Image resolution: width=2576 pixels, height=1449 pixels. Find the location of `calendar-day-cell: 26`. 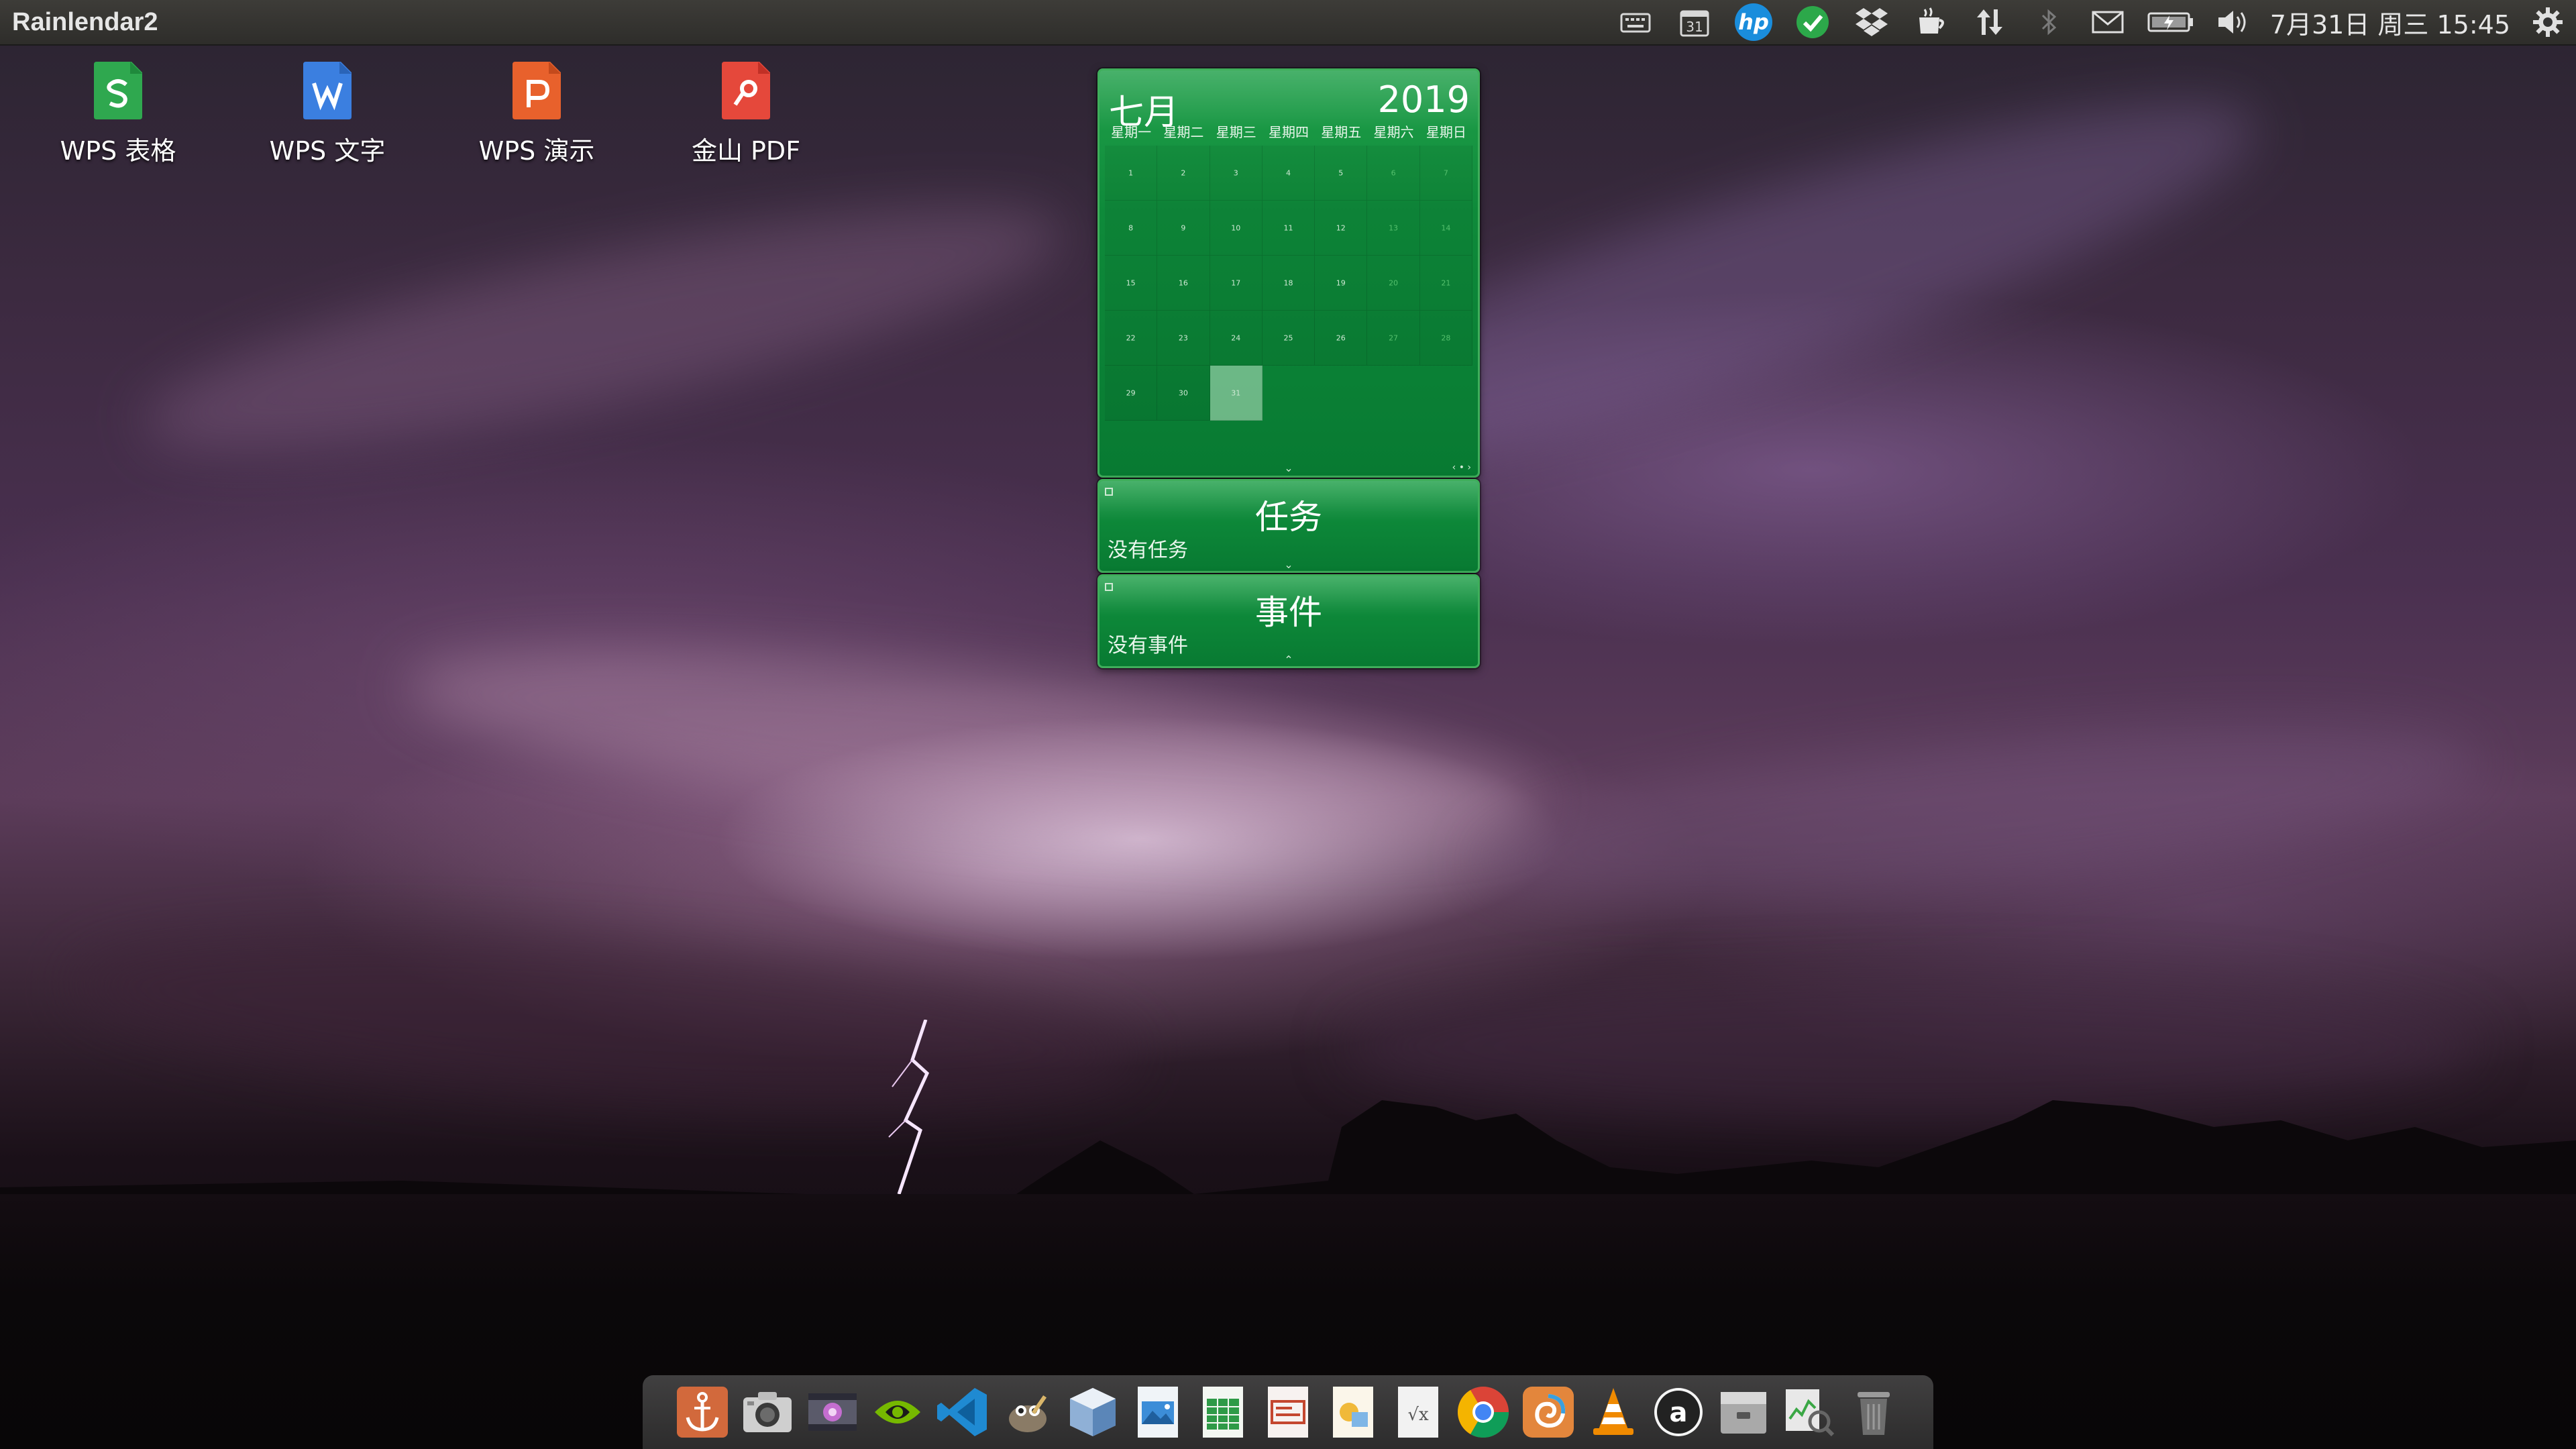

calendar-day-cell: 26 is located at coordinates (1341, 338).